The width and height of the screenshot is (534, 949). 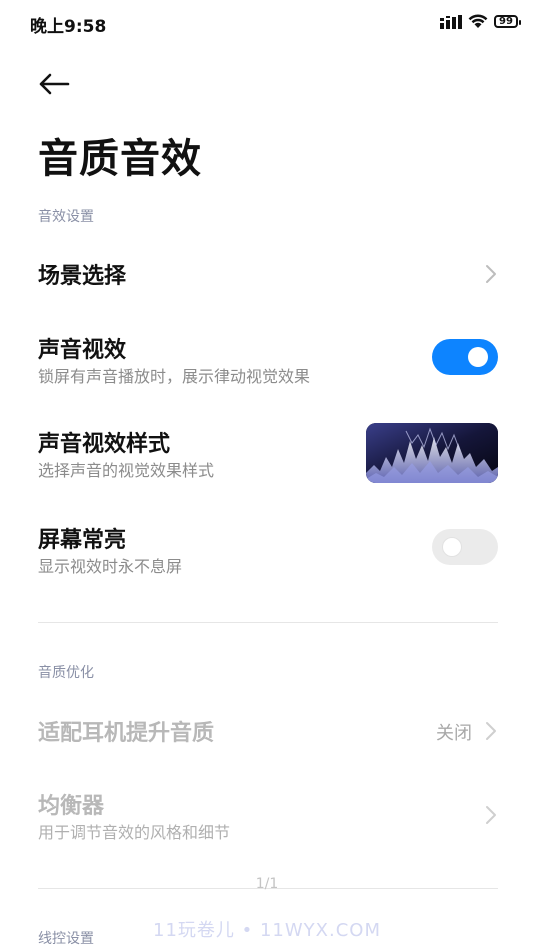 I want to click on visual-style-item: 声音视效样式 选择声音的视觉效果样式, so click(x=267, y=454).